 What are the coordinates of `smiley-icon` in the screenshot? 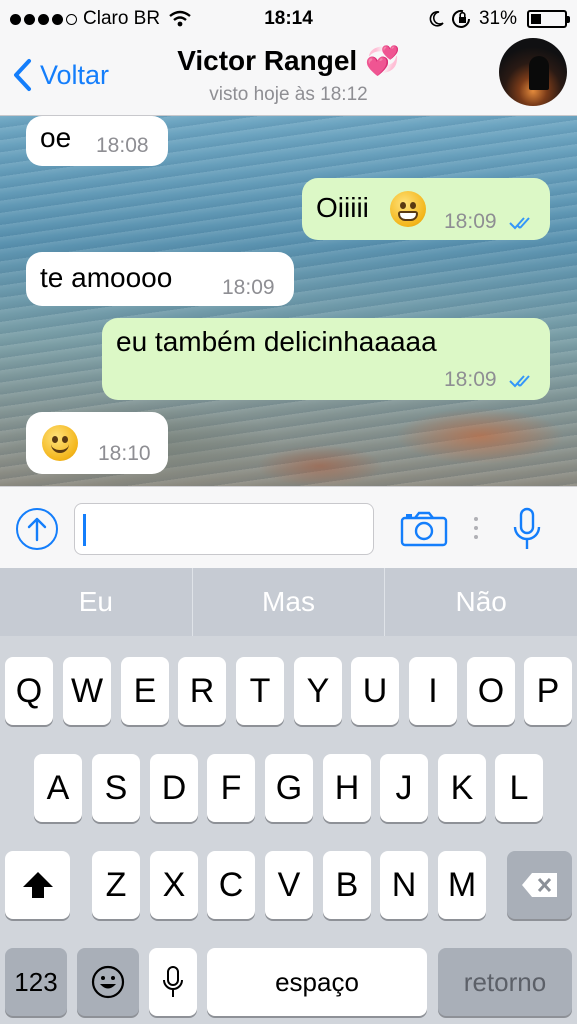 It's located at (108, 982).